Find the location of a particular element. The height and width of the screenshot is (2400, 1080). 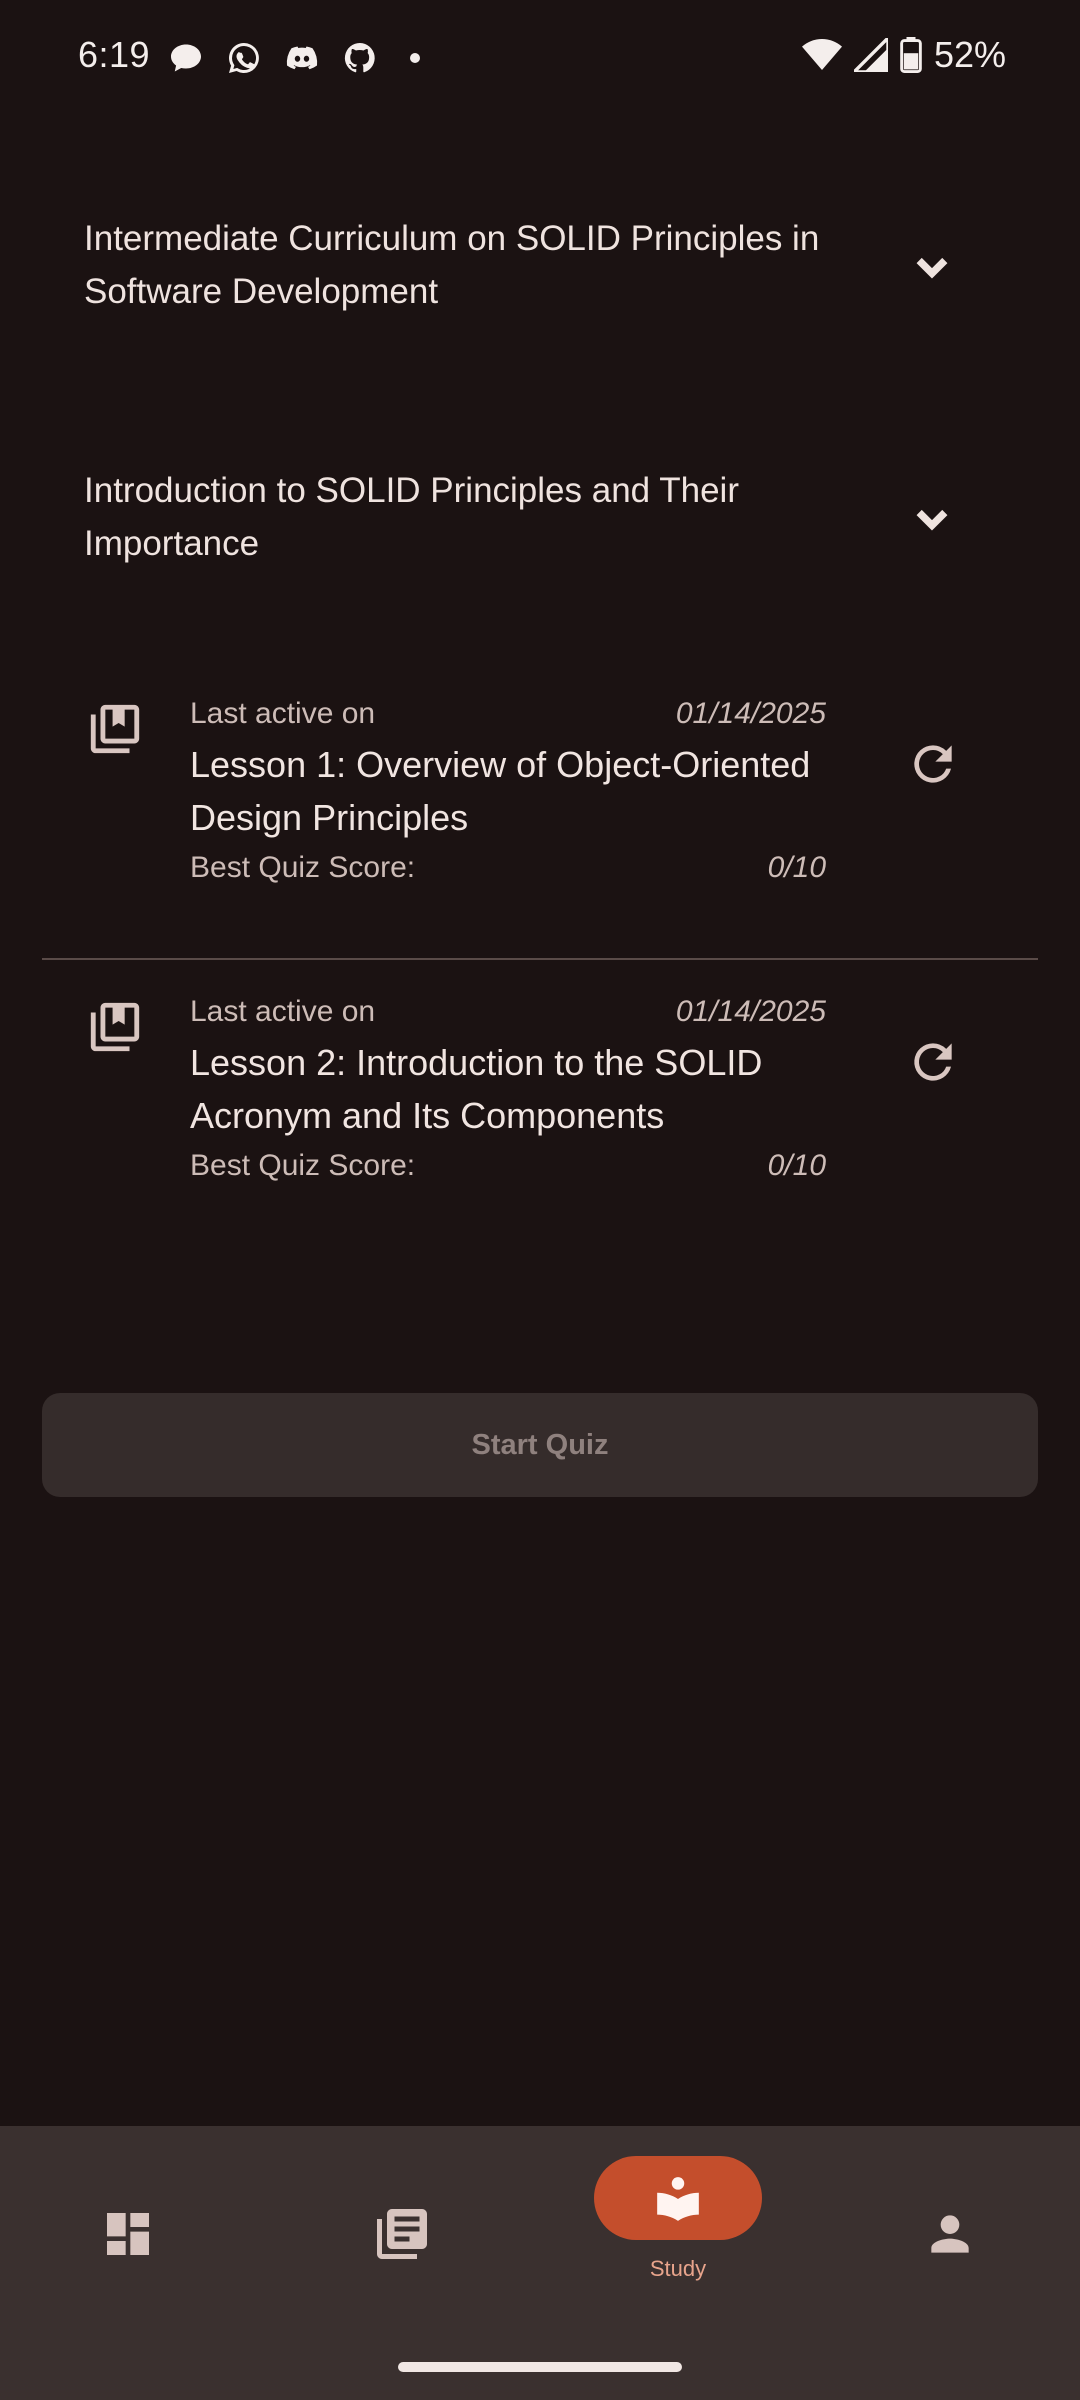

status-bar: 6:19 52% is located at coordinates (540, 59).